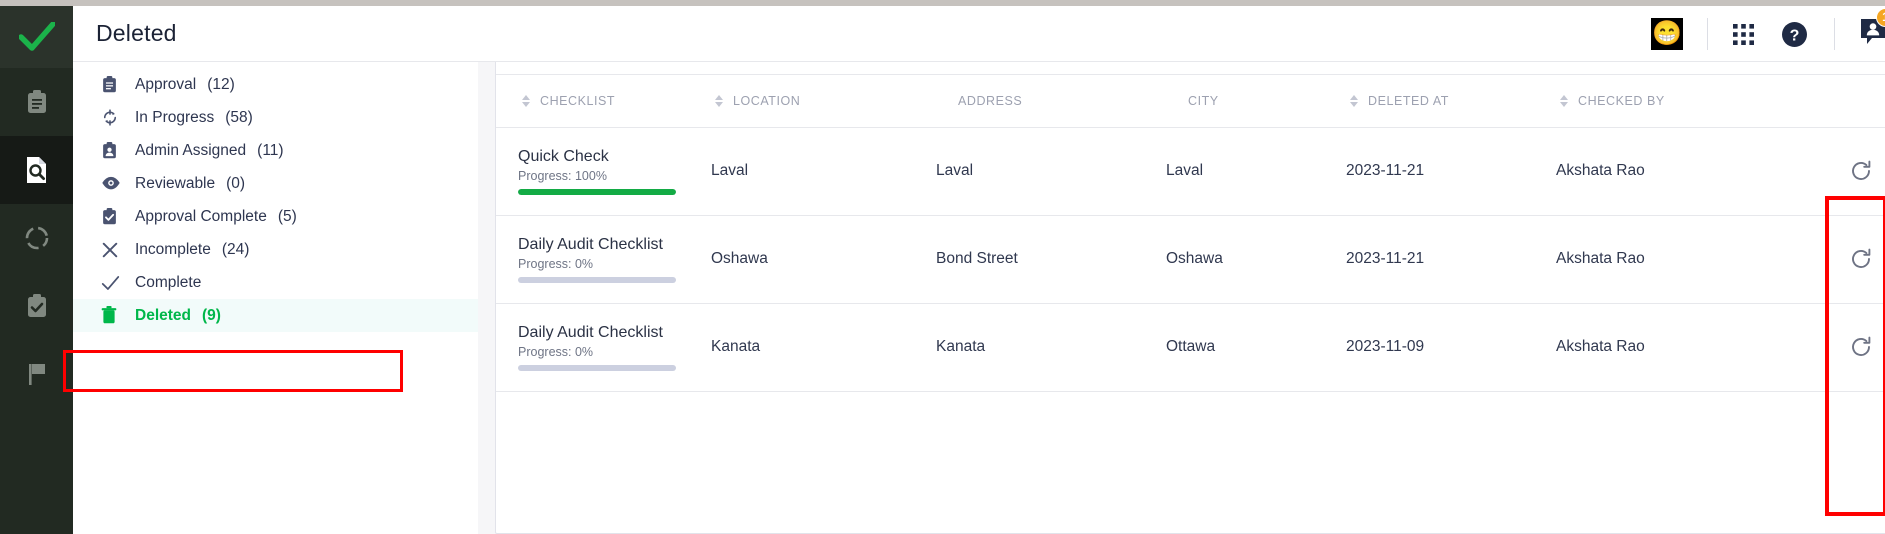 The width and height of the screenshot is (1885, 534). I want to click on cell-checklist: Quick Check Progress: 100%, so click(603, 171).